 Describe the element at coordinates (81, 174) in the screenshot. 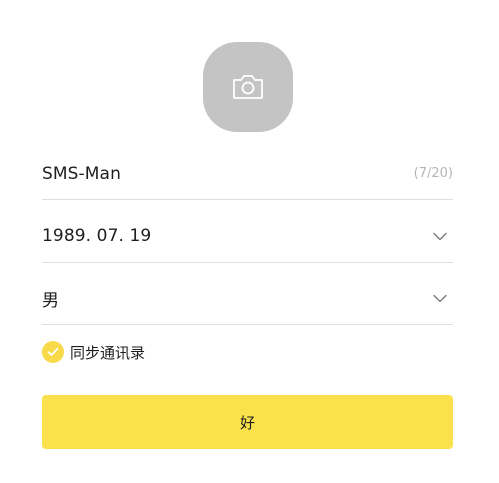

I see `name-input: SMS-Man` at that location.